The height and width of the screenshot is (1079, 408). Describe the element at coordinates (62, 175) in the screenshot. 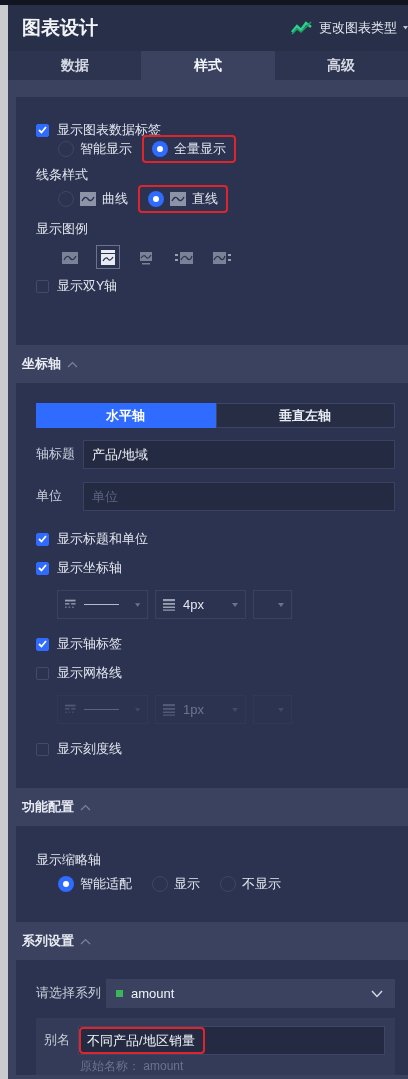

I see `field-label: 线条样式` at that location.